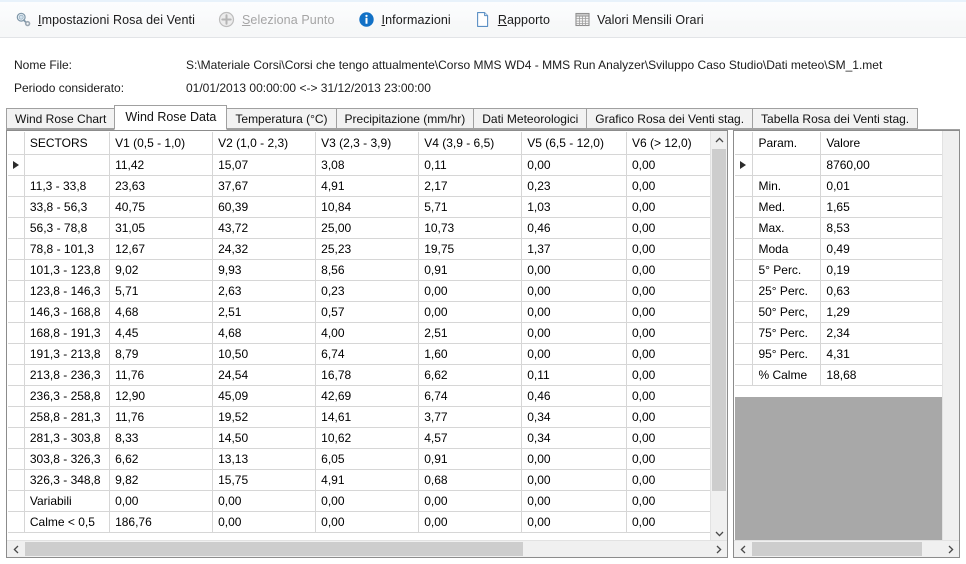 The image size is (966, 564). Describe the element at coordinates (787, 249) in the screenshot. I see `table-cell: Moda` at that location.